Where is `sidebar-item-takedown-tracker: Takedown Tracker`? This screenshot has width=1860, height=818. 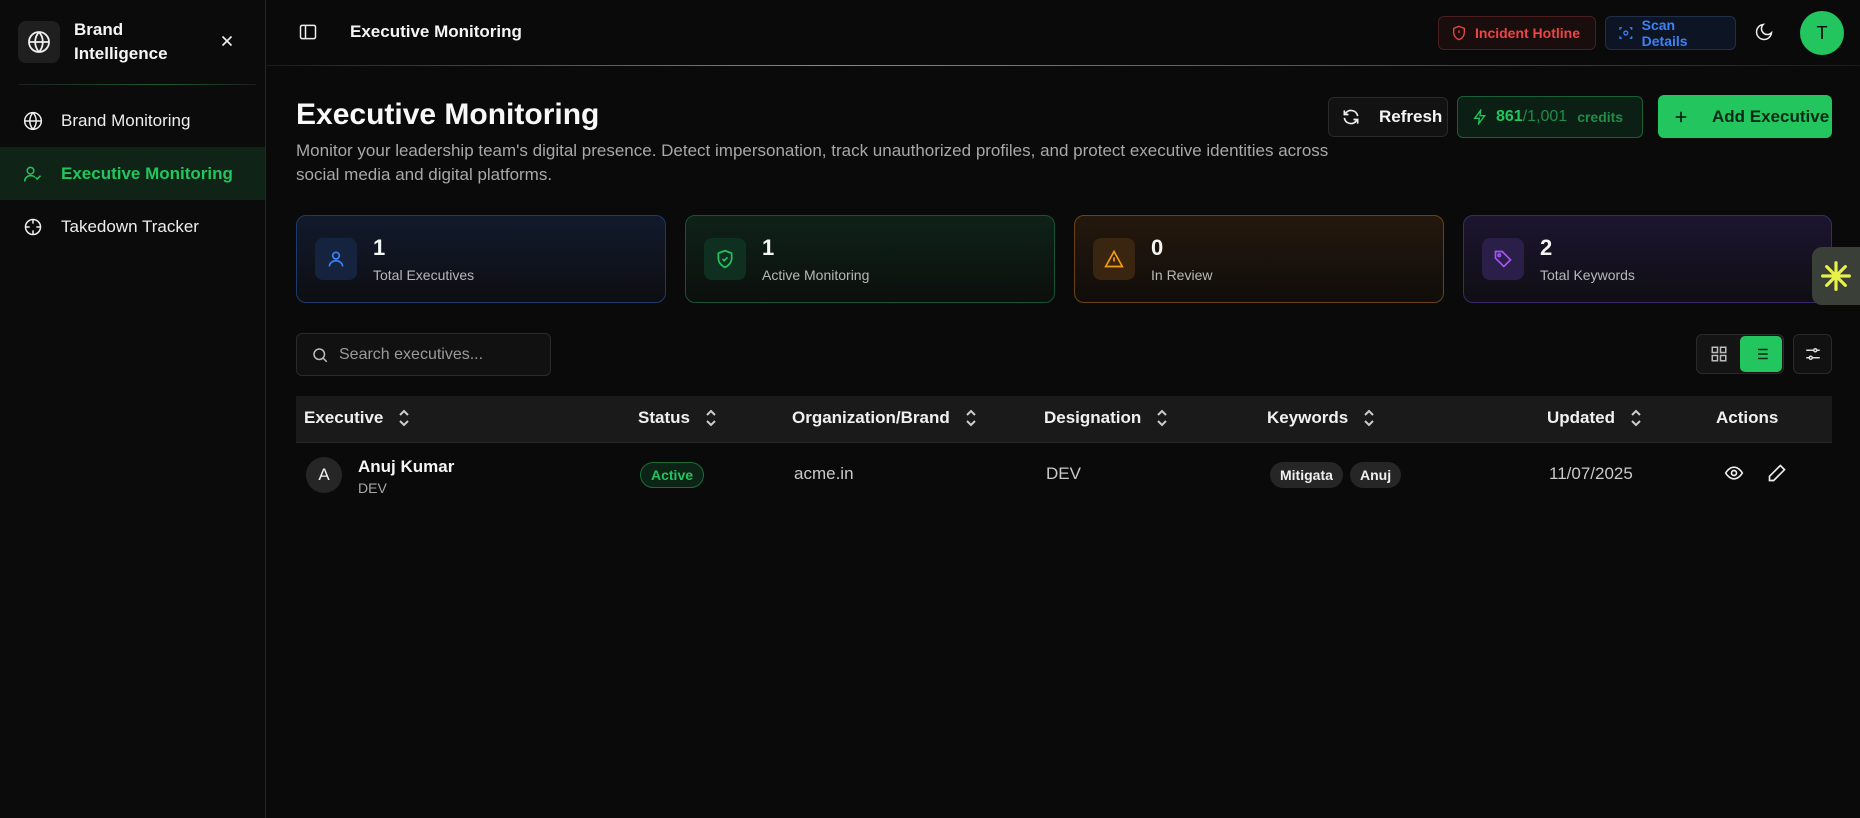 sidebar-item-takedown-tracker: Takedown Tracker is located at coordinates (132, 226).